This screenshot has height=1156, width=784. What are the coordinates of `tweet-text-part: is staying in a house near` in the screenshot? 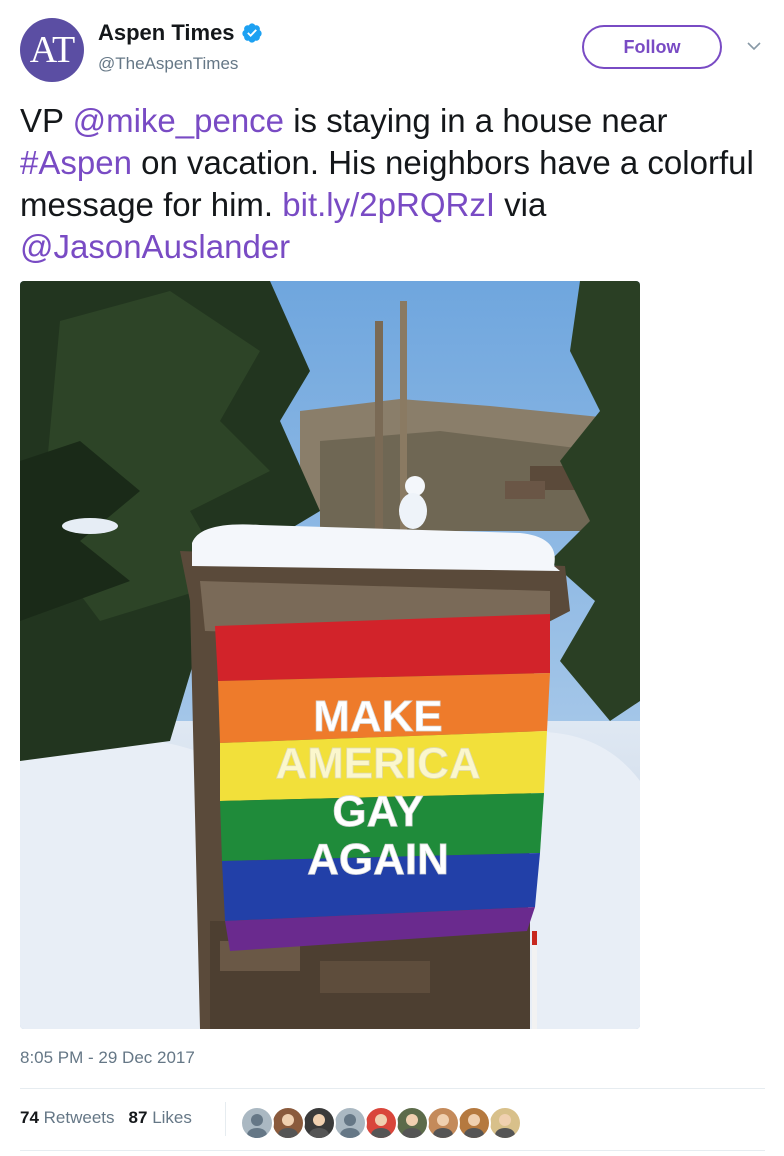 It's located at (476, 120).